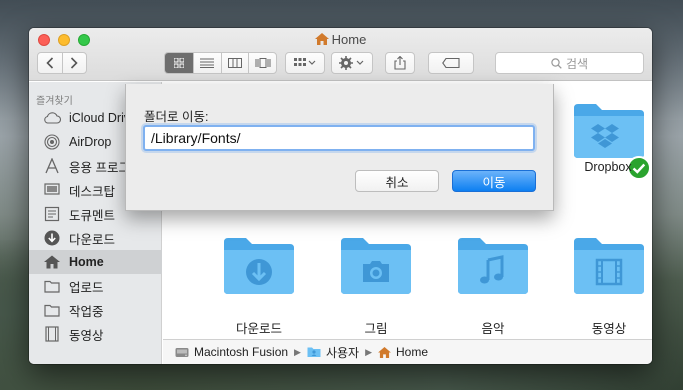 This screenshot has width=683, height=390. What do you see at coordinates (342, 352) in the screenshot?
I see `path-item-label: 사용자` at bounding box center [342, 352].